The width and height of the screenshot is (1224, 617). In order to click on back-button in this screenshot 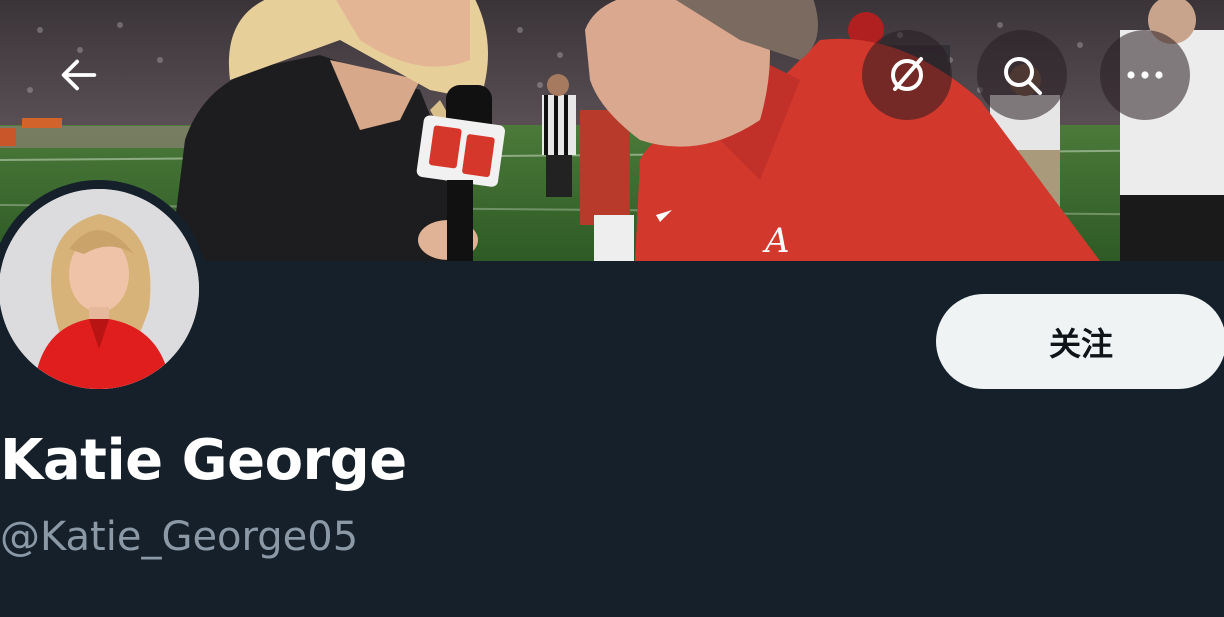, I will do `click(79, 75)`.